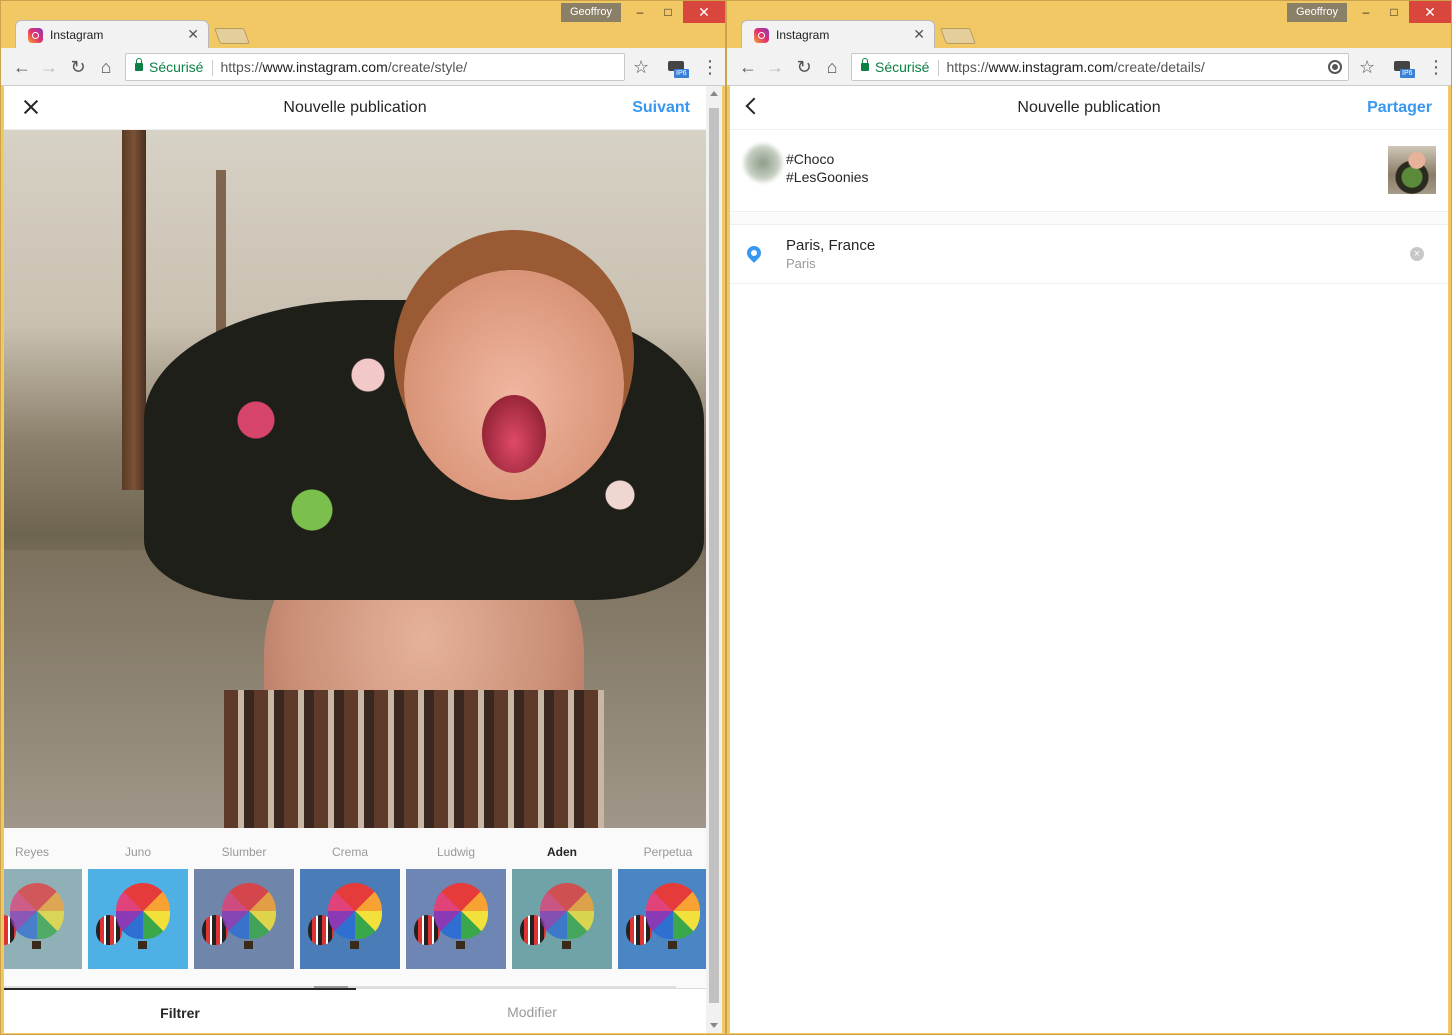 The height and width of the screenshot is (1035, 1452). Describe the element at coordinates (31, 852) in the screenshot. I see `filter-label-reyes: Reyes` at that location.